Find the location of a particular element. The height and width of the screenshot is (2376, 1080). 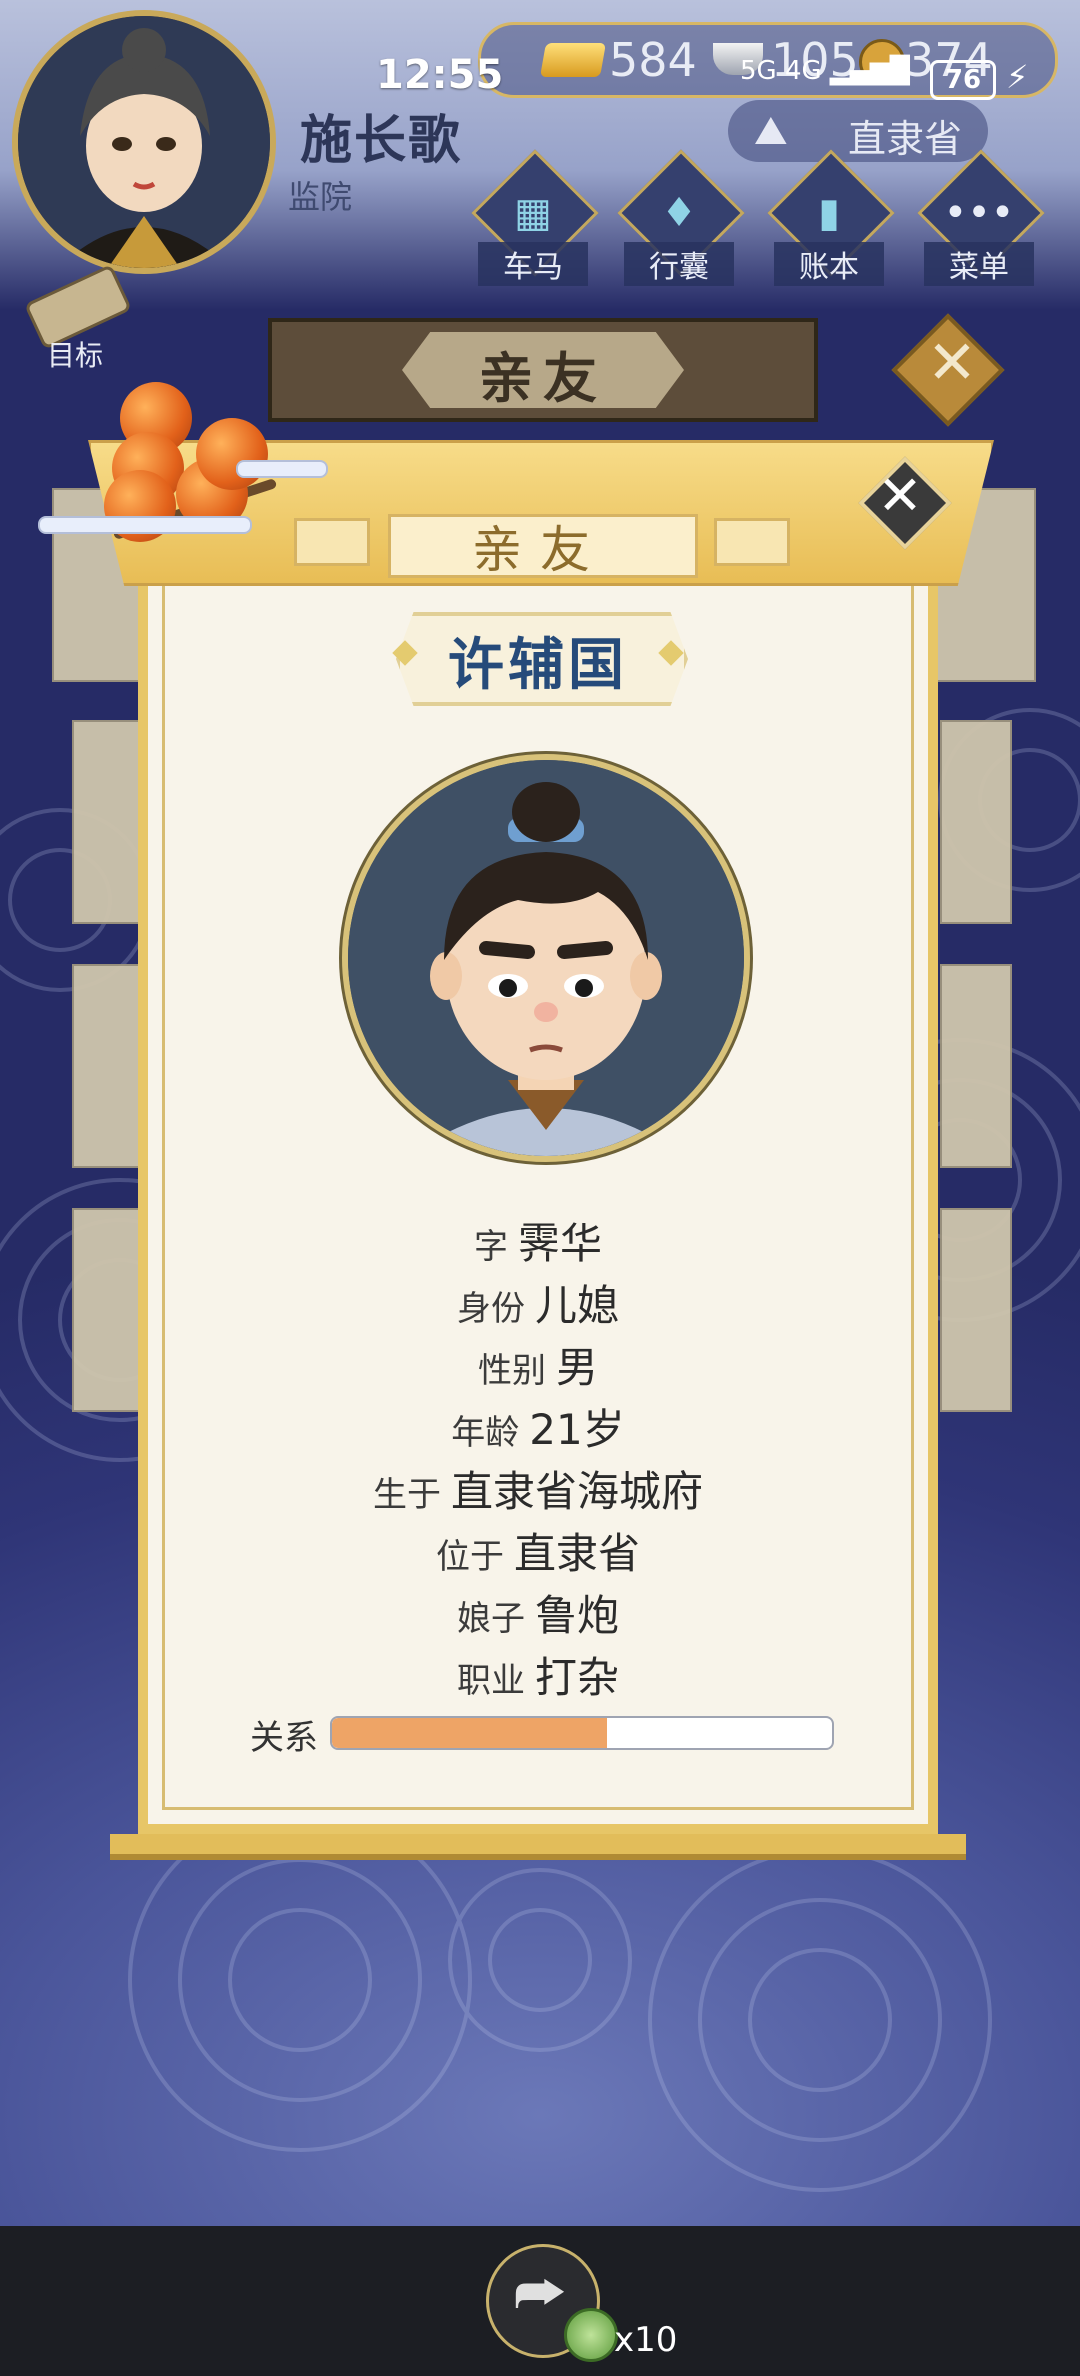

field-key: 年龄 is located at coordinates (485, 1433).